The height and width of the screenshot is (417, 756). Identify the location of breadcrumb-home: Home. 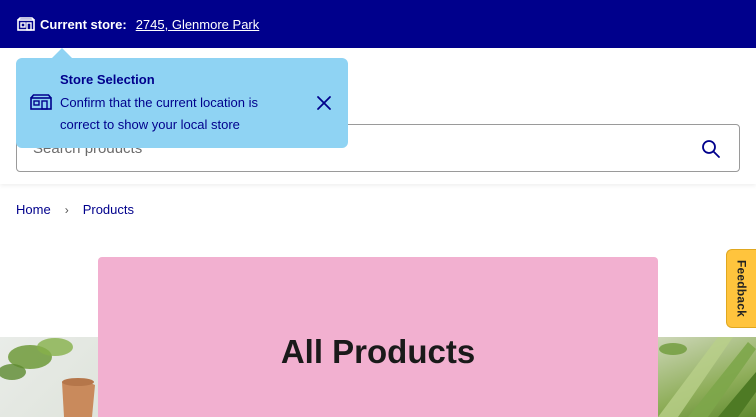
(33, 209).